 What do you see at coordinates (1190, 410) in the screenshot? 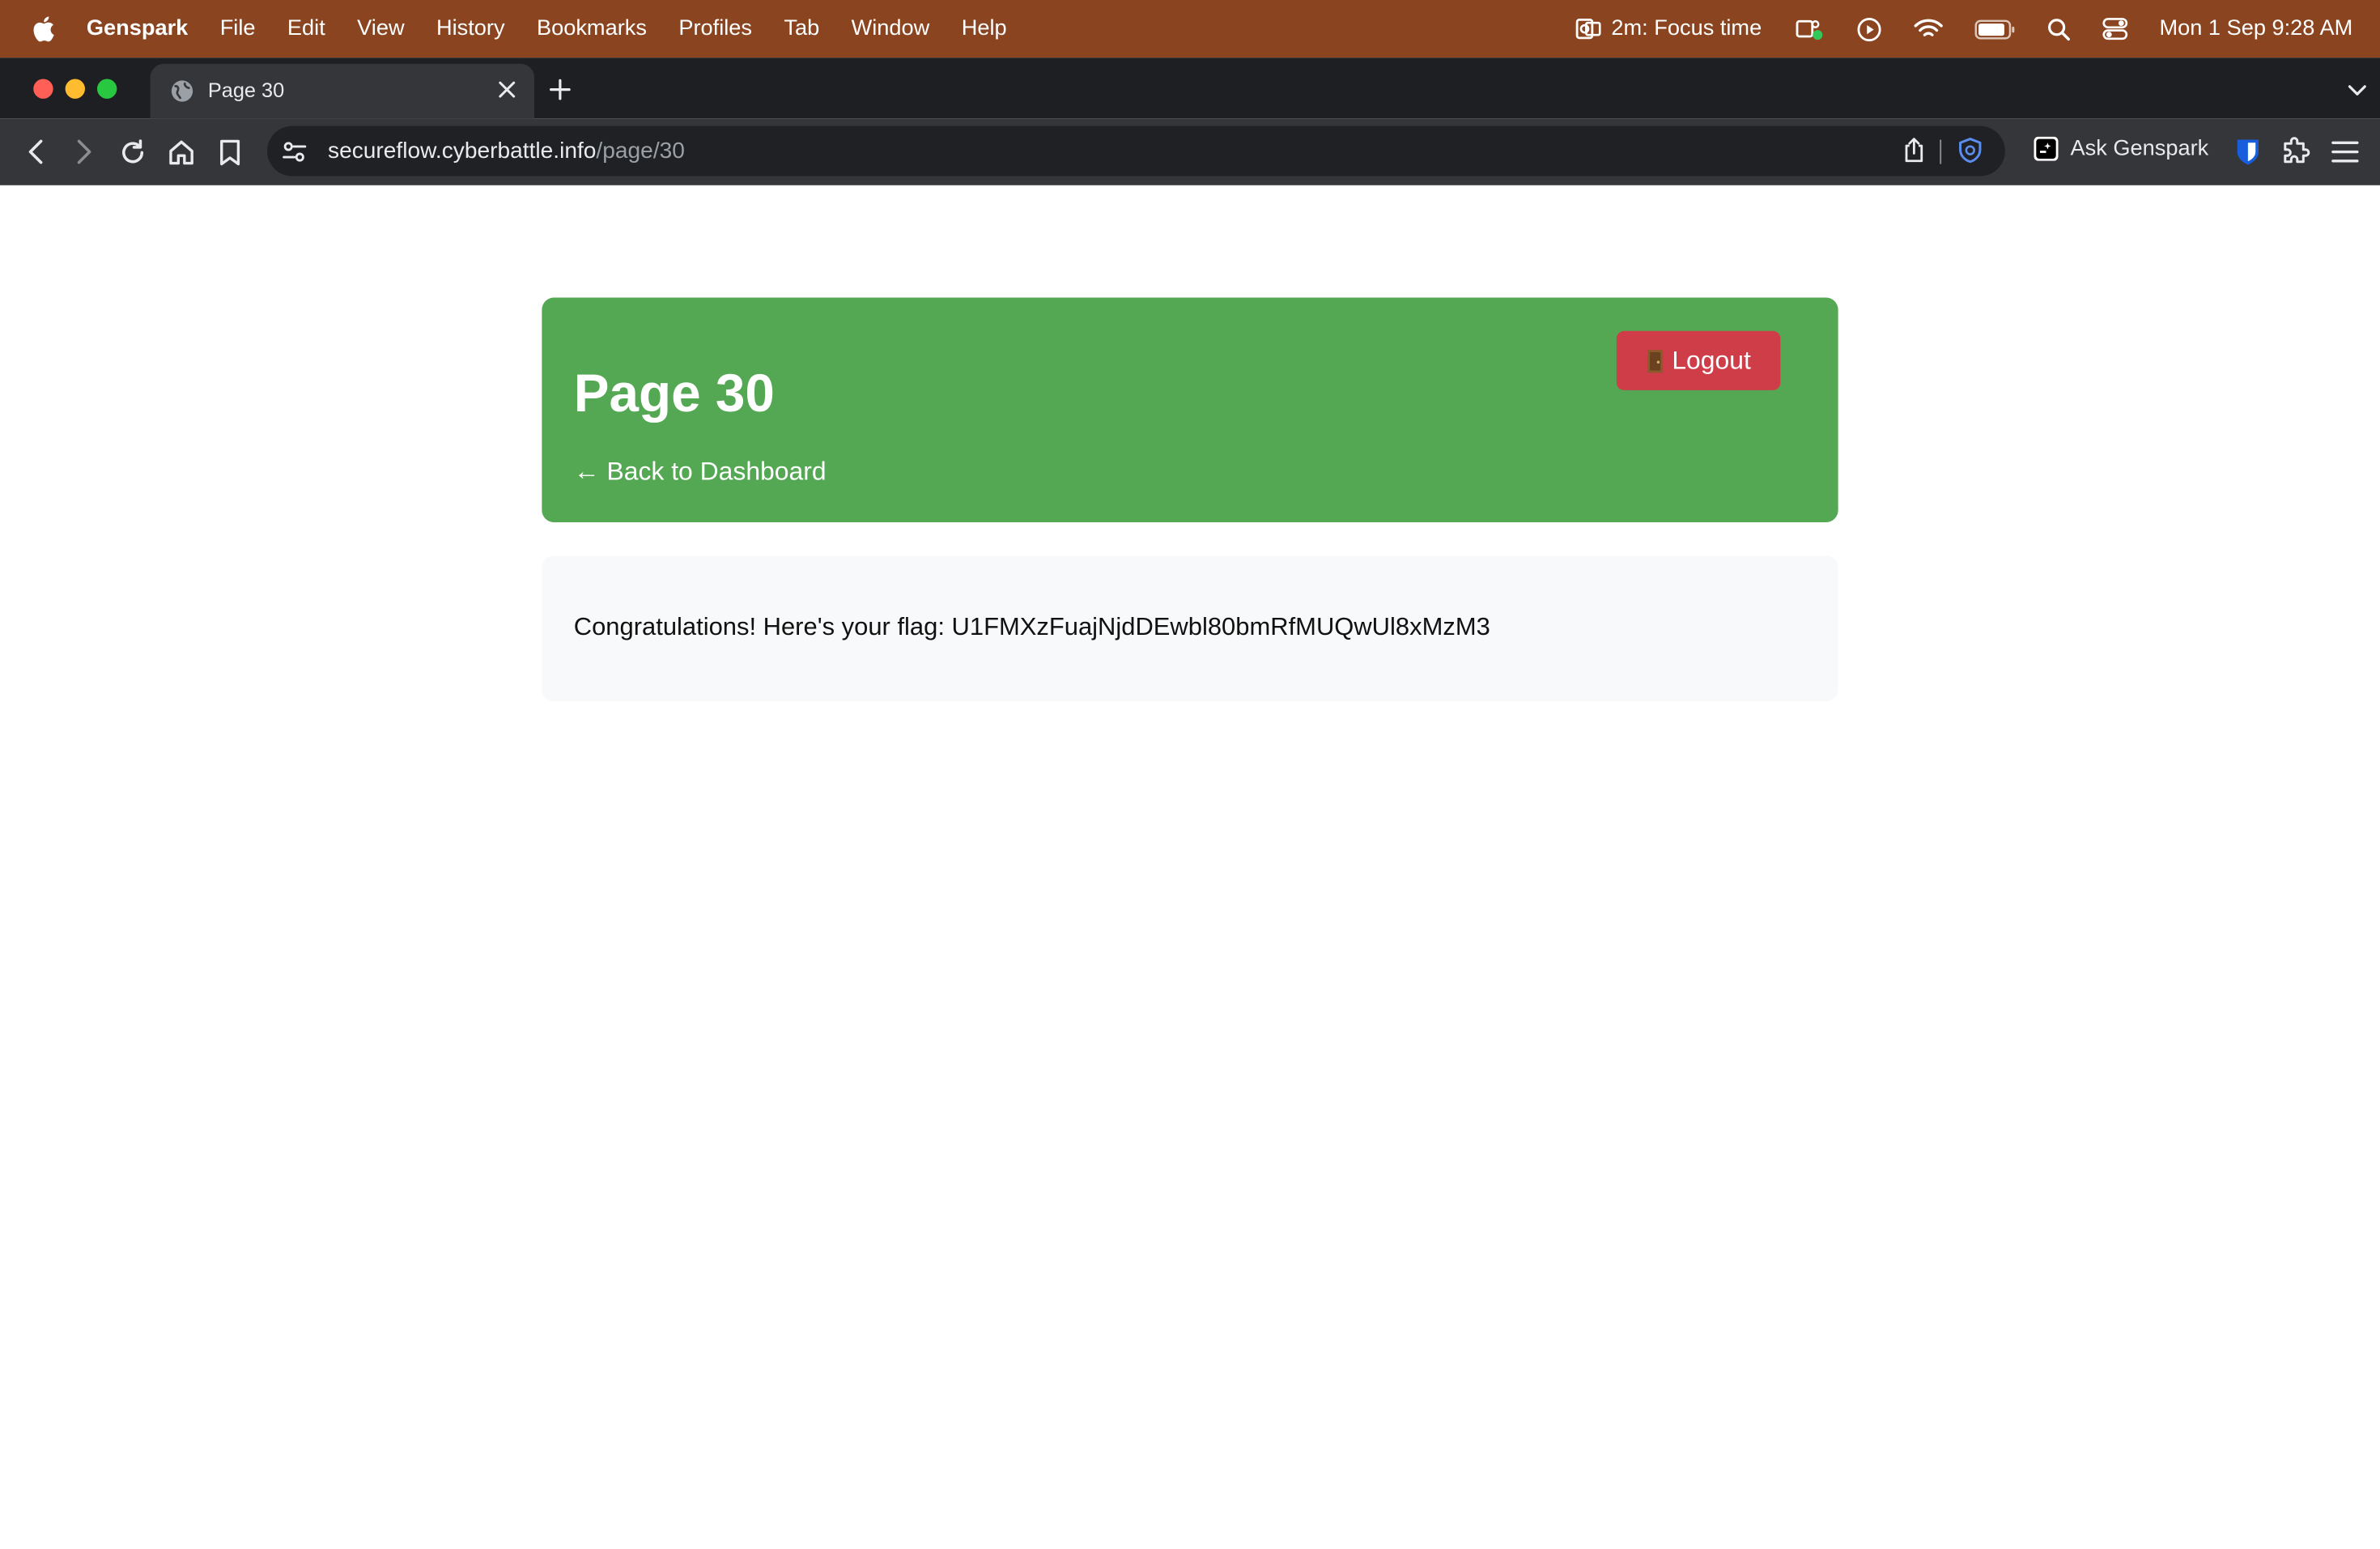
I see `page-header: Page 30 ← Back to Dashboard Logout` at bounding box center [1190, 410].